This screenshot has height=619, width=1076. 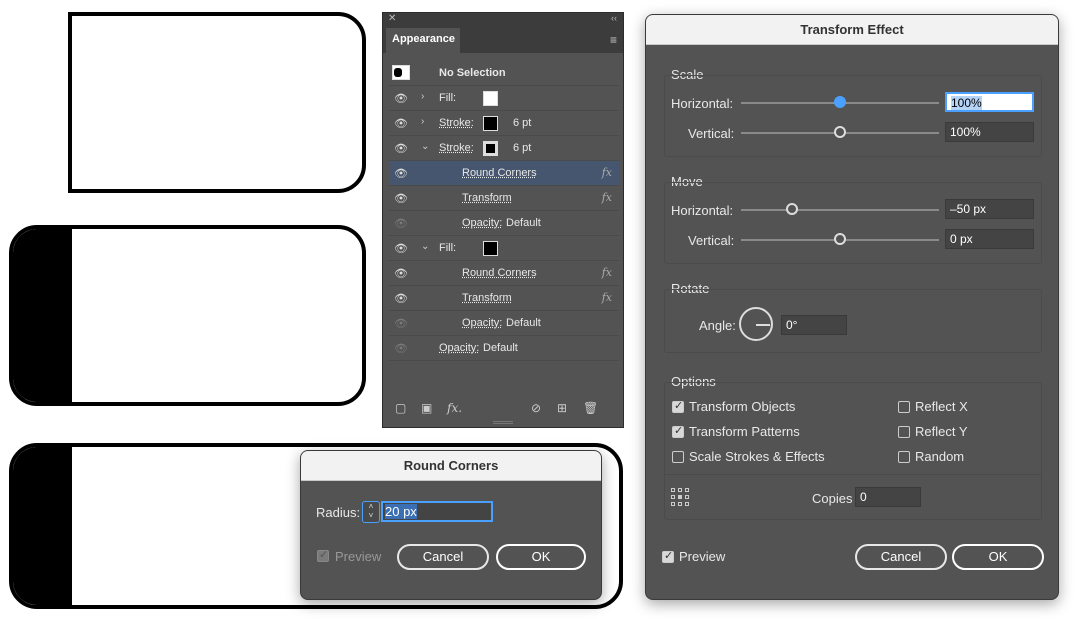 What do you see at coordinates (904, 407) in the screenshot?
I see `reflect-x-checkbox` at bounding box center [904, 407].